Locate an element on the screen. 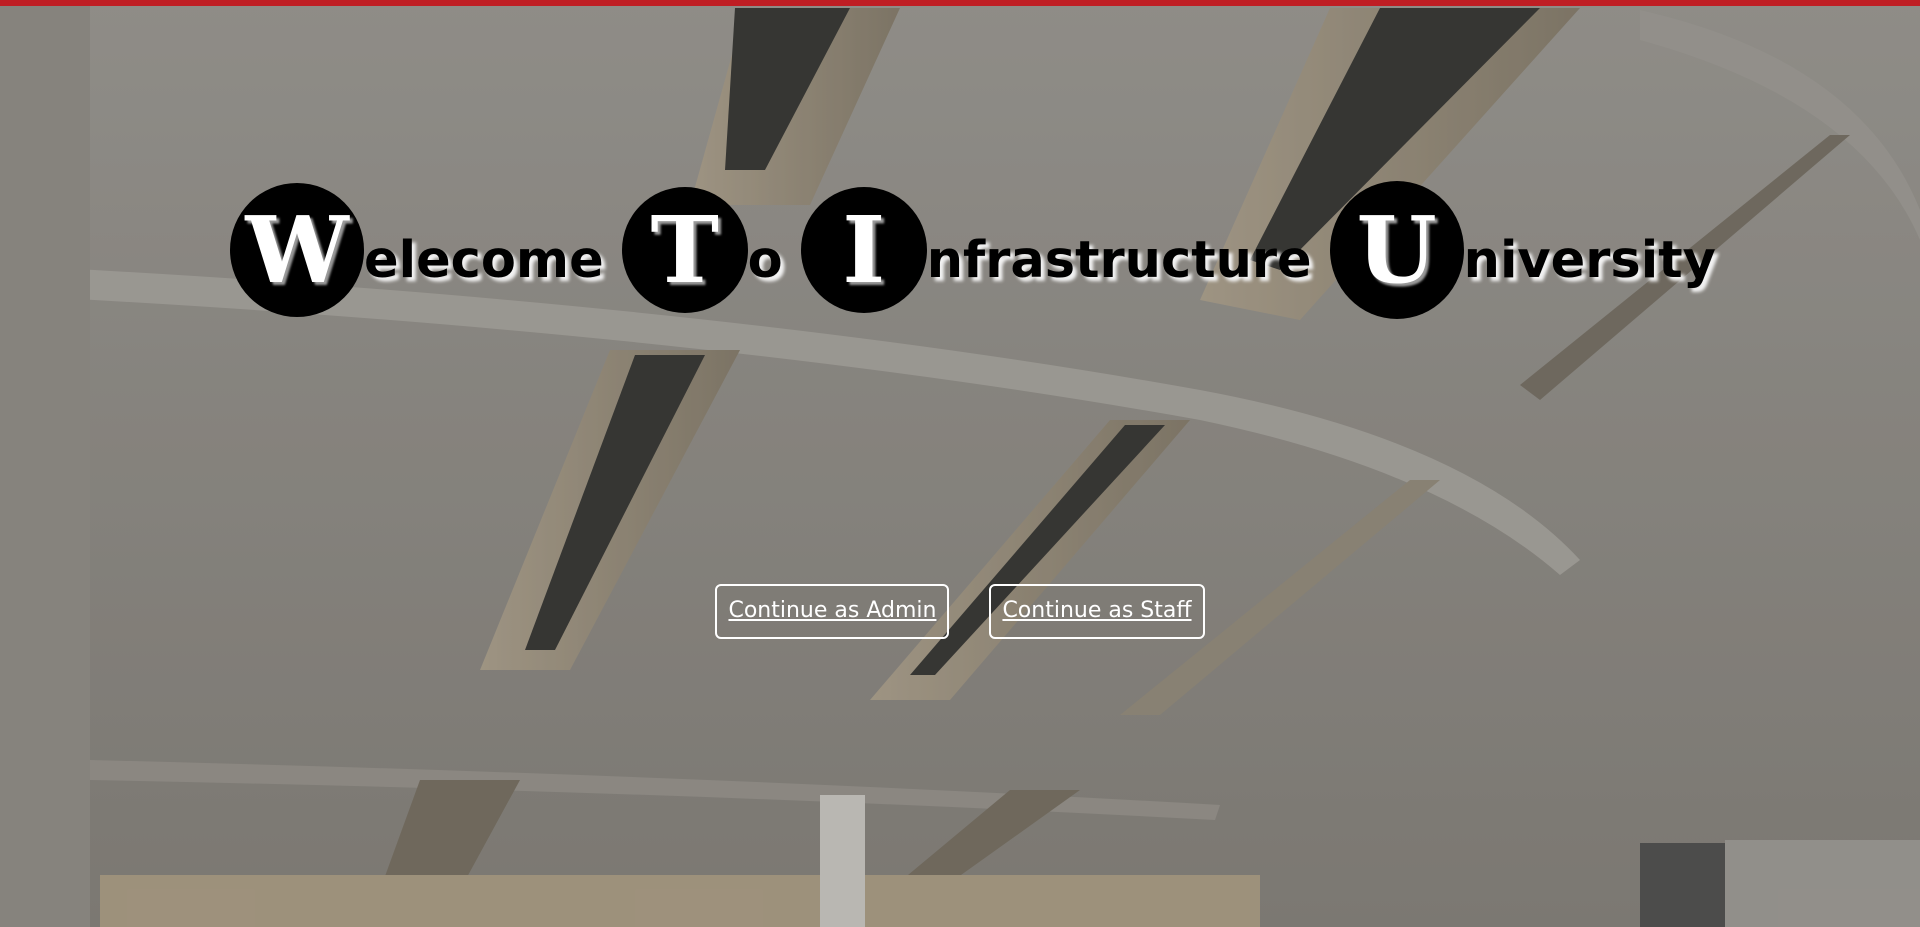 The height and width of the screenshot is (927, 1920). top-accent-bar is located at coordinates (960, 3).